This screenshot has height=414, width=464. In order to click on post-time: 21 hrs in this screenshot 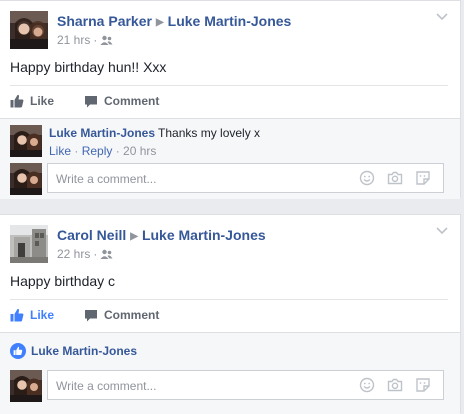, I will do `click(73, 40)`.